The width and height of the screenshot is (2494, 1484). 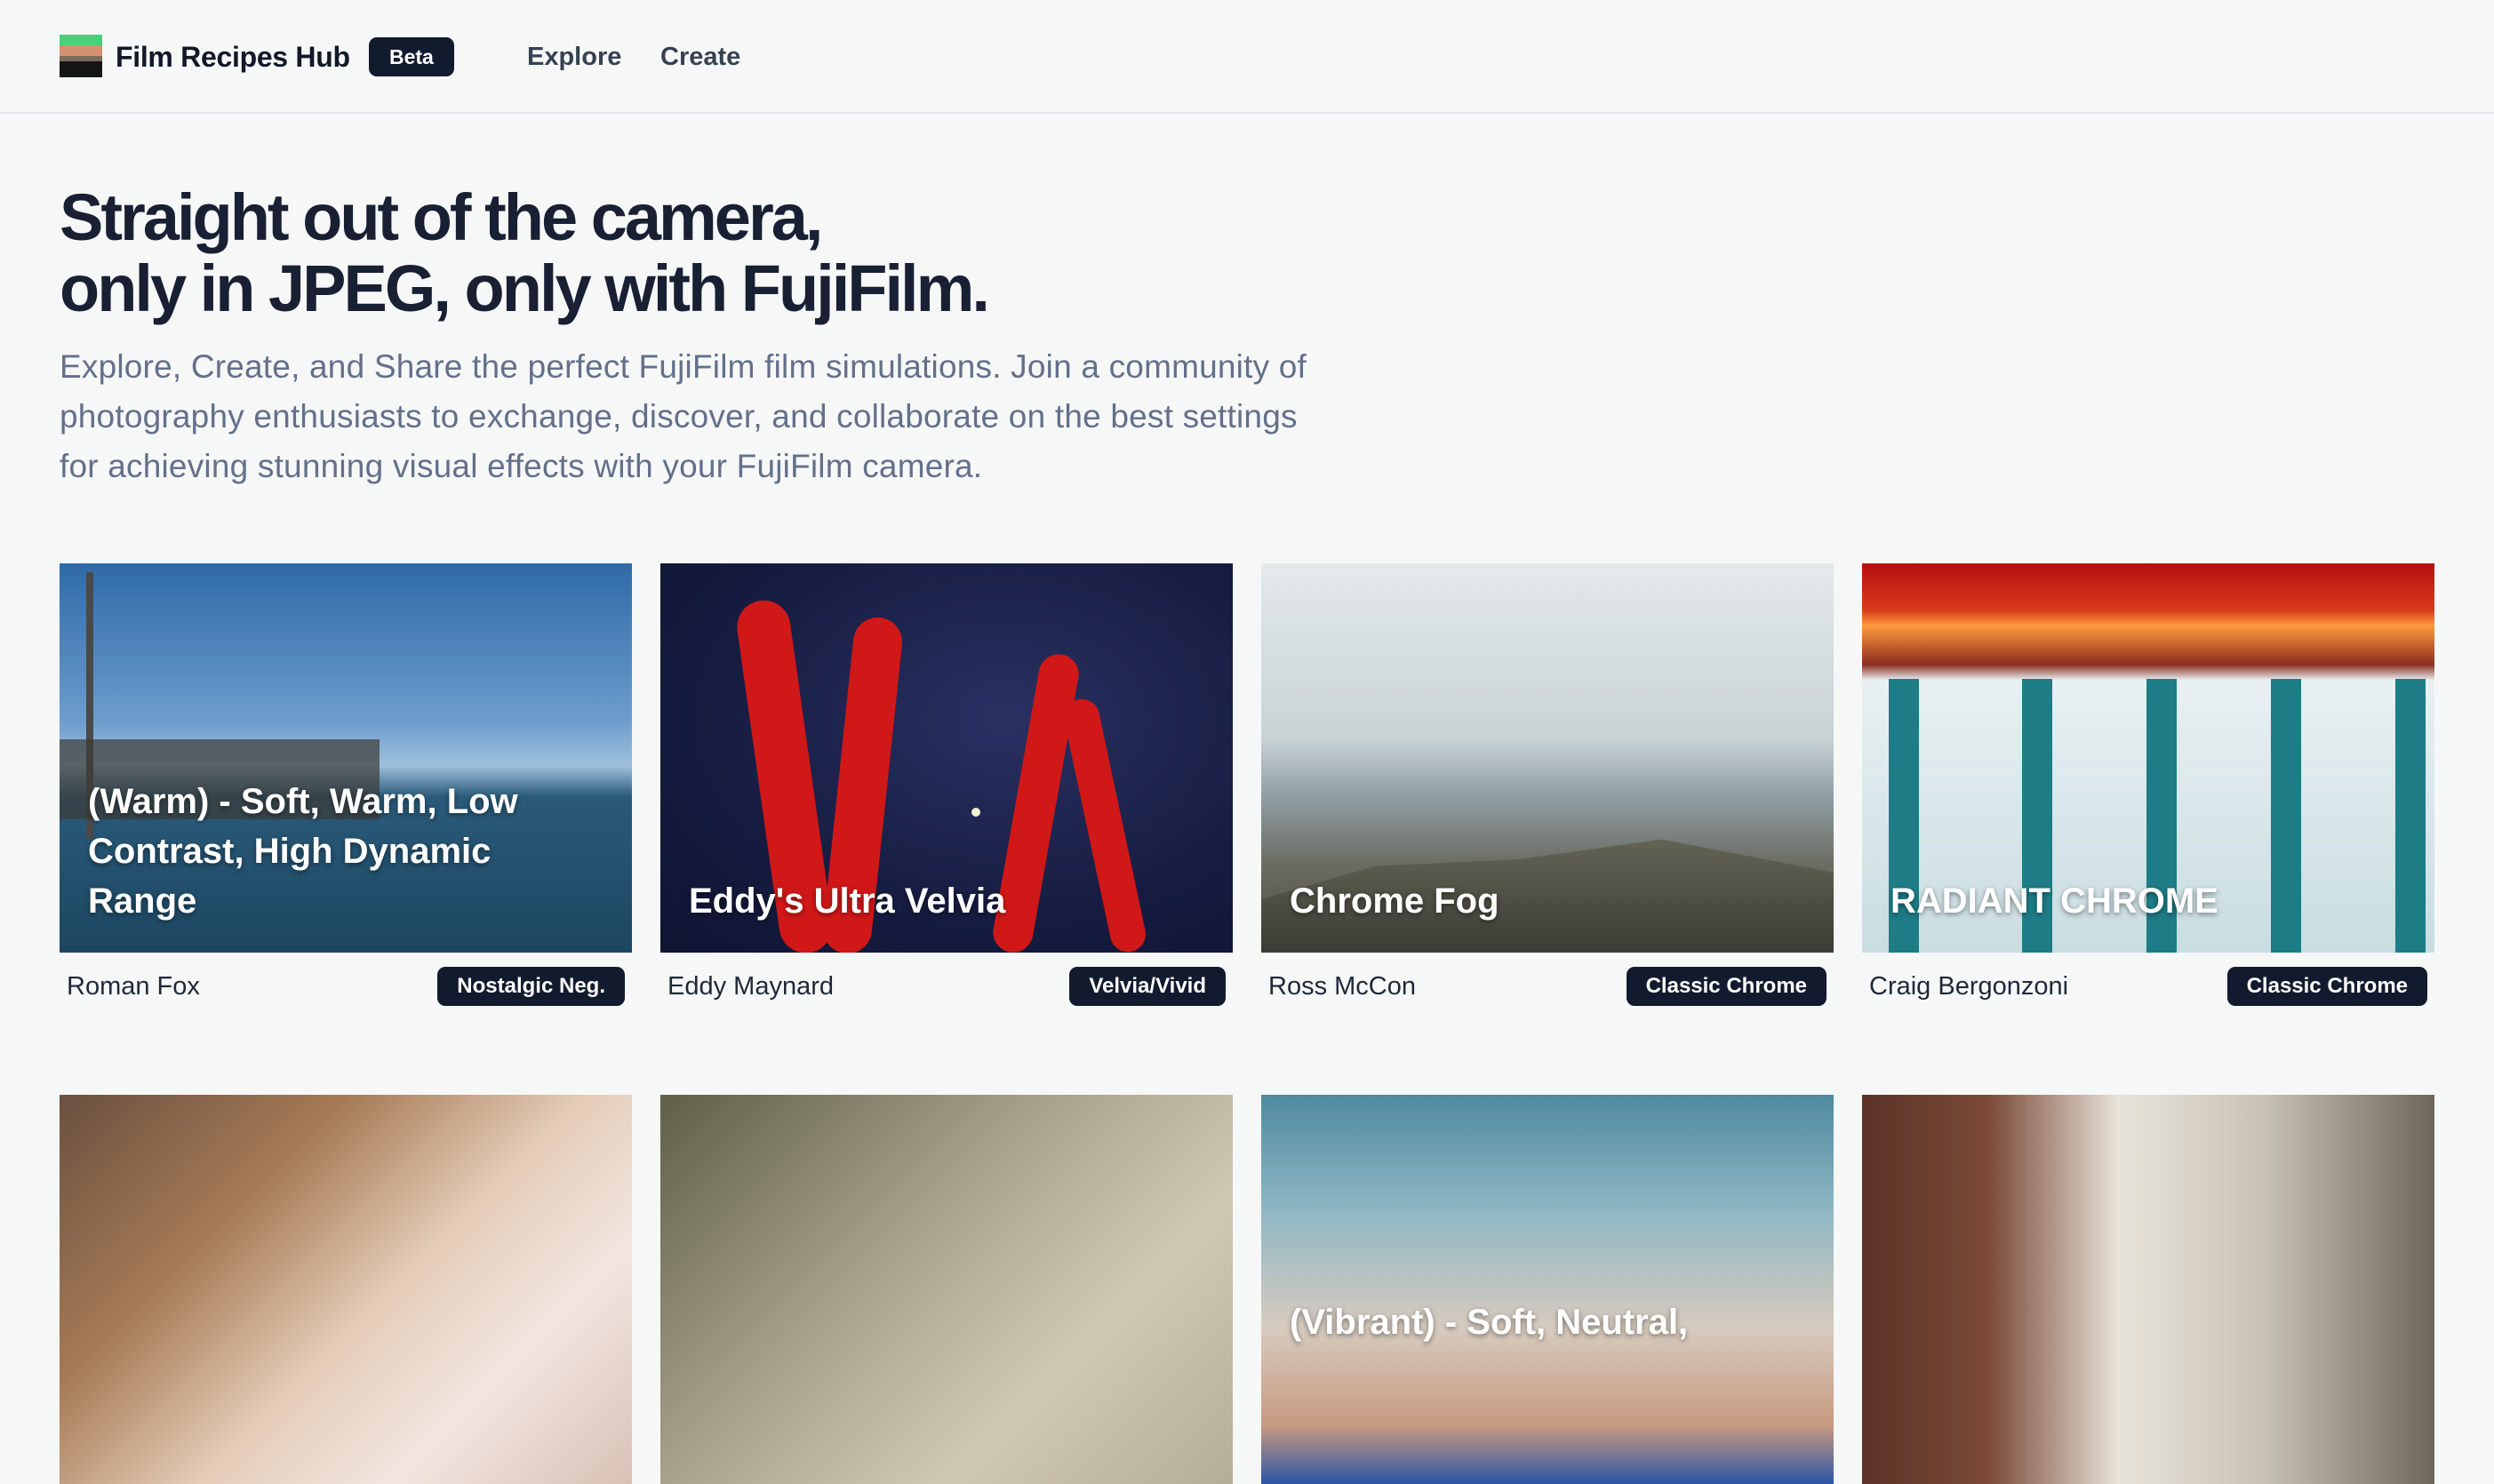 I want to click on nav-link-explore: Explore, so click(x=574, y=57).